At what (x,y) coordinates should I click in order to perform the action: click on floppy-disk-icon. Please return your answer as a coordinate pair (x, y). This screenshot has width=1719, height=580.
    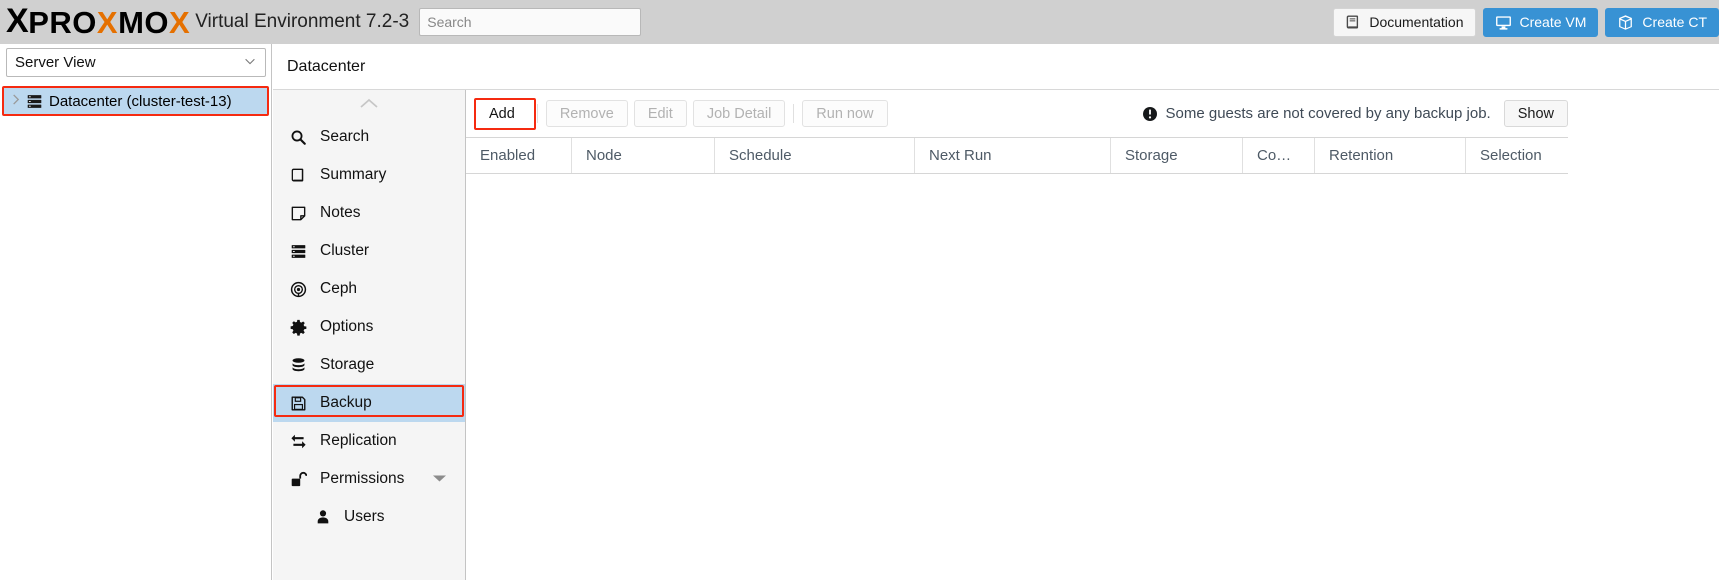
    Looking at the image, I should click on (298, 403).